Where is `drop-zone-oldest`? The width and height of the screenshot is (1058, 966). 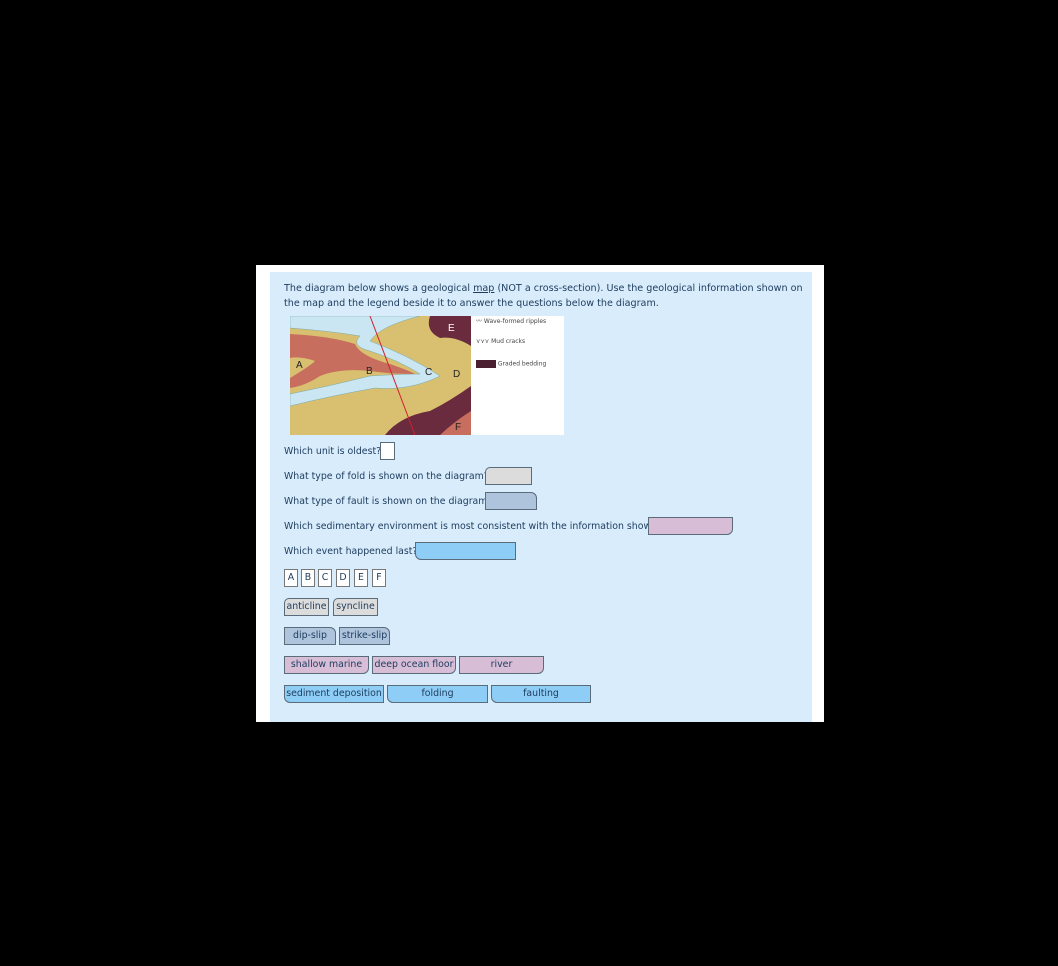
drop-zone-oldest is located at coordinates (387, 451).